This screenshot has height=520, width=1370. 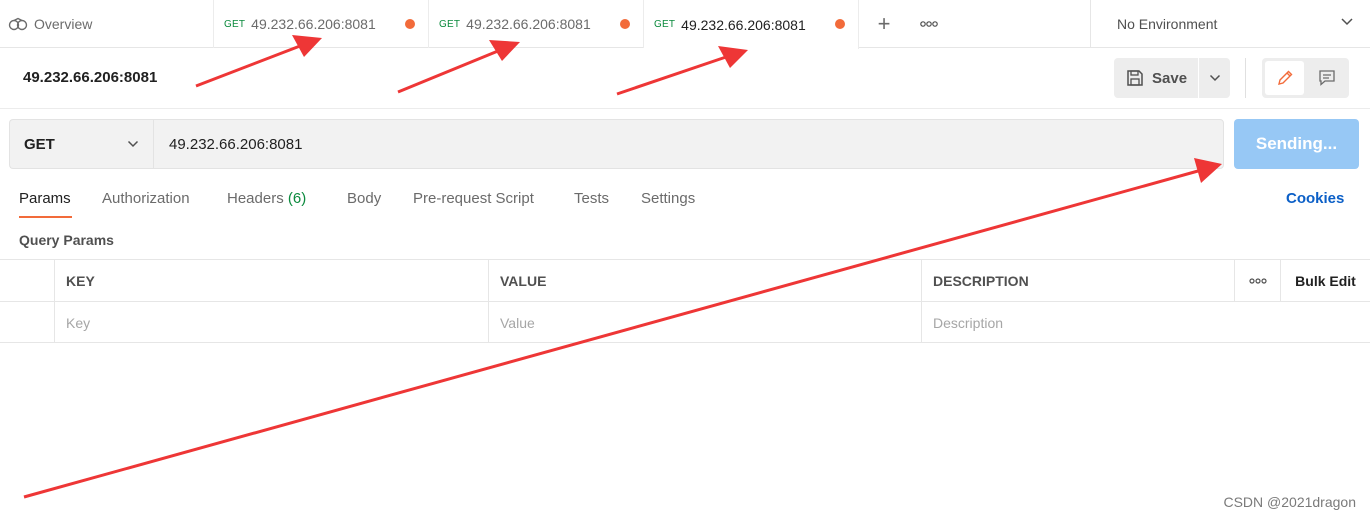 I want to click on tab-overview-label: Overview, so click(x=63, y=24).